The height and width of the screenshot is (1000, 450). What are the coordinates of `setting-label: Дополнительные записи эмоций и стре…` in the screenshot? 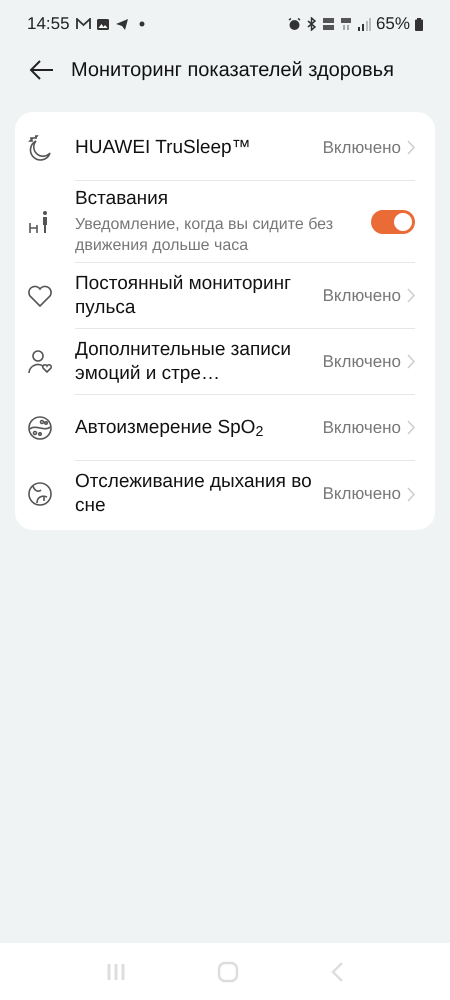 It's located at (183, 362).